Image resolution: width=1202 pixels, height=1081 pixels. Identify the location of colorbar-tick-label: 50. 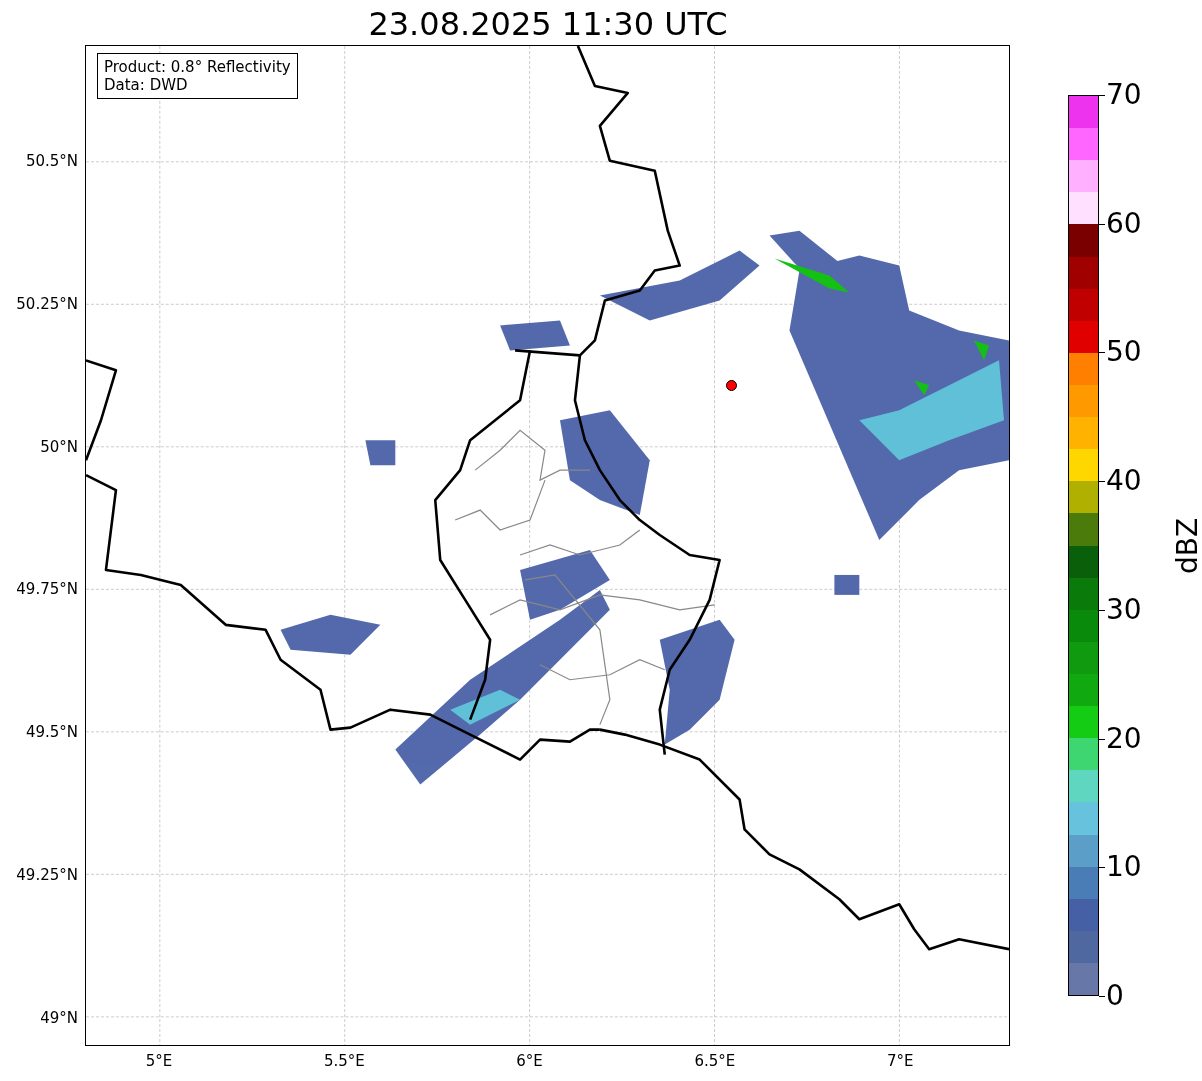
(1124, 352).